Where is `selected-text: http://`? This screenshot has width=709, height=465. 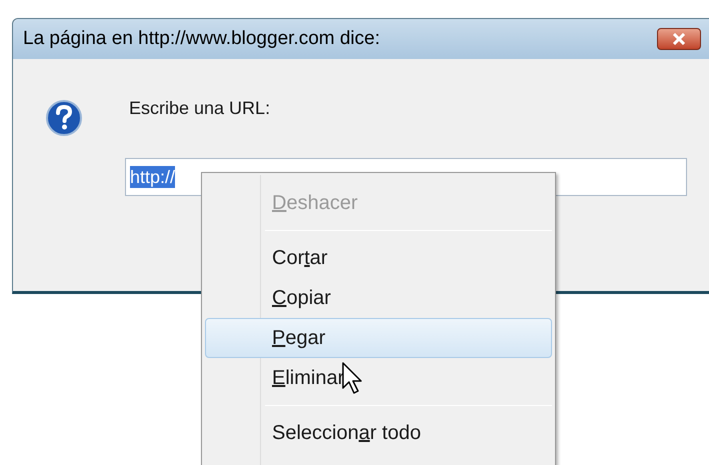 selected-text: http:// is located at coordinates (153, 177).